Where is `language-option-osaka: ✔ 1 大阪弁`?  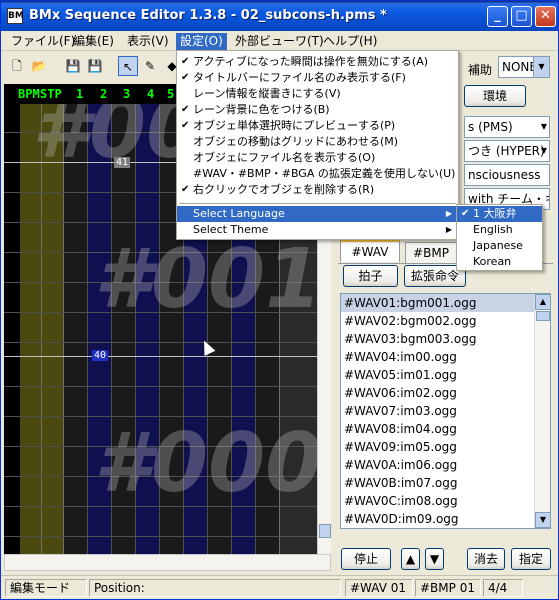 language-option-osaka: ✔ 1 大阪弁 is located at coordinates (499, 214).